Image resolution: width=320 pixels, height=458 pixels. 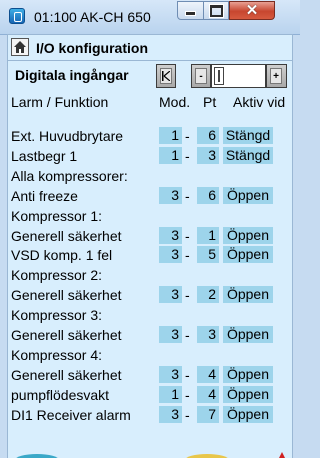 I want to click on maximize-icon, so click(x=216, y=10).